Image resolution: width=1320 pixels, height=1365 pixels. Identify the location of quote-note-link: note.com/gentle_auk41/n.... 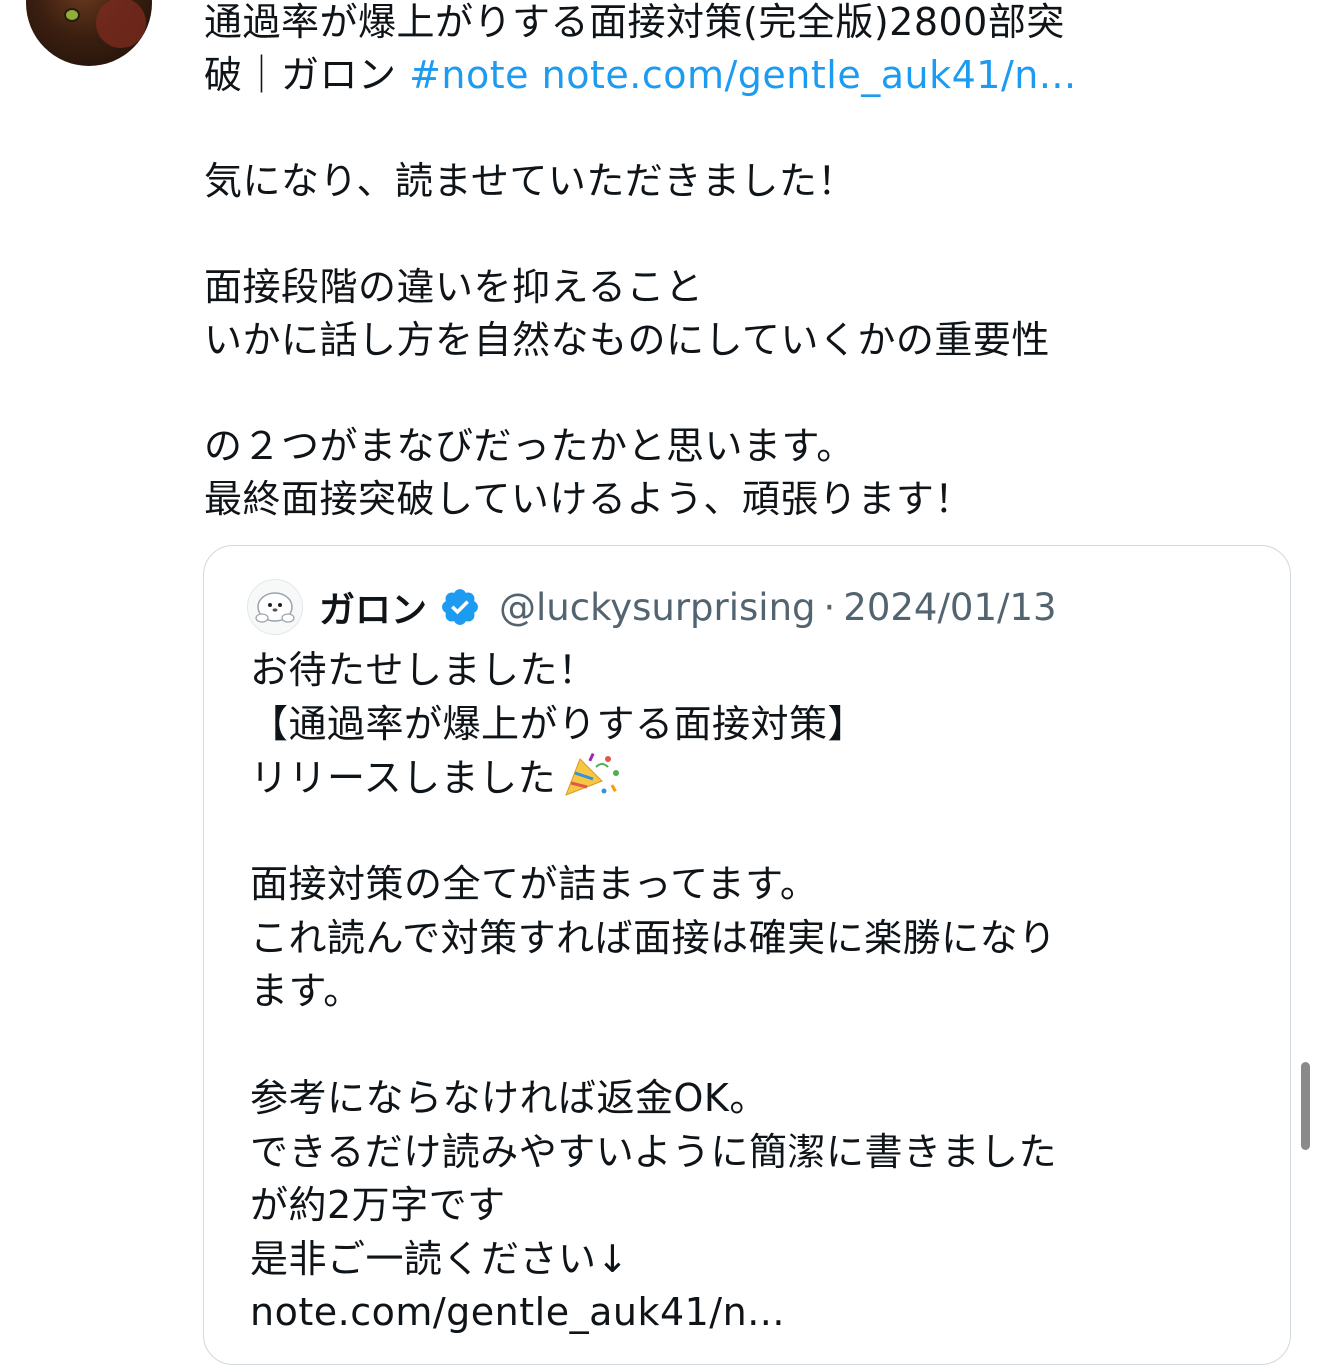
(760, 1313).